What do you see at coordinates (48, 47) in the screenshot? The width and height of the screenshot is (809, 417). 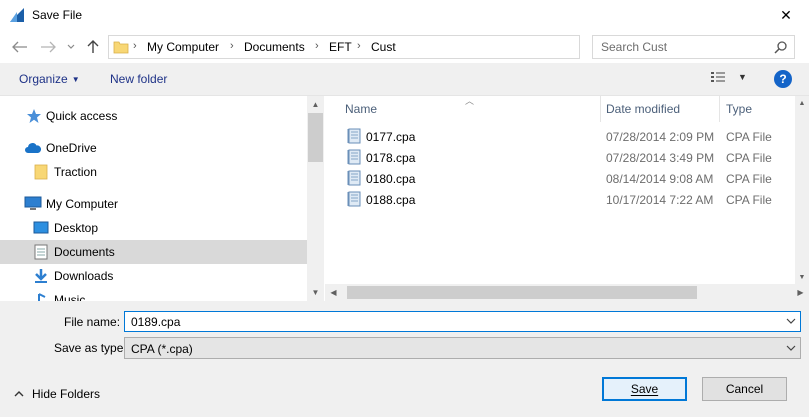 I see `forward-button` at bounding box center [48, 47].